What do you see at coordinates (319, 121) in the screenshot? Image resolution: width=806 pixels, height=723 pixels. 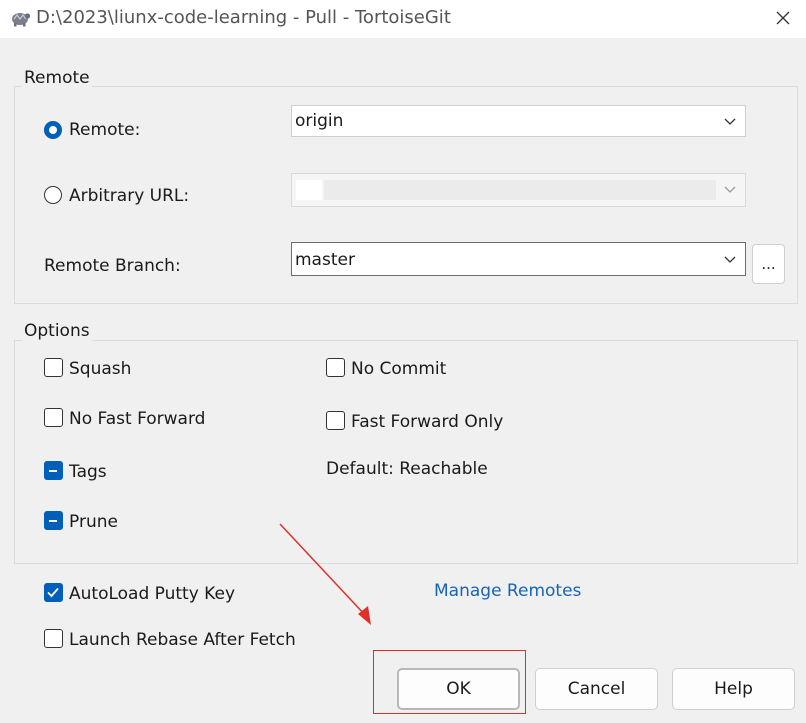 I see `remote-select-value: origin` at bounding box center [319, 121].